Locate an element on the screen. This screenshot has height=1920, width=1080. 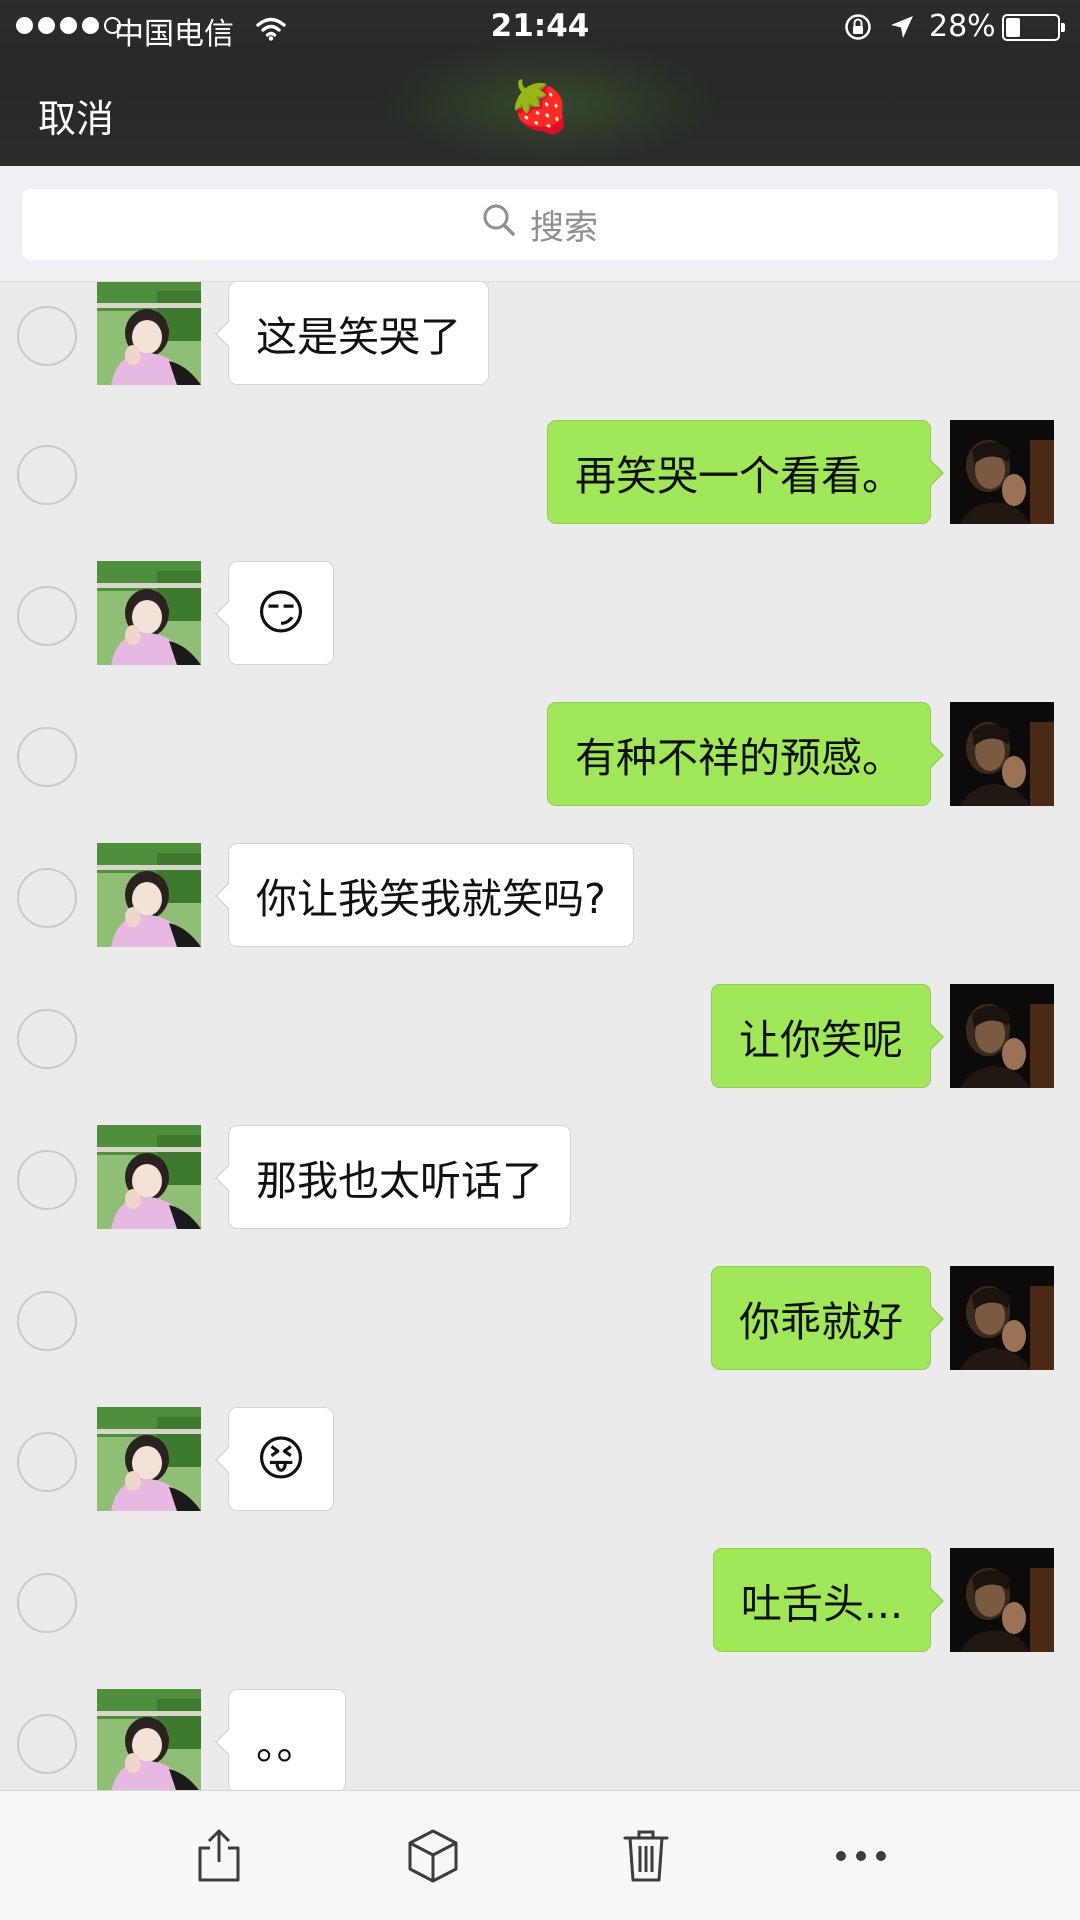
message-row: 那我也太听话了 is located at coordinates (540, 1177).